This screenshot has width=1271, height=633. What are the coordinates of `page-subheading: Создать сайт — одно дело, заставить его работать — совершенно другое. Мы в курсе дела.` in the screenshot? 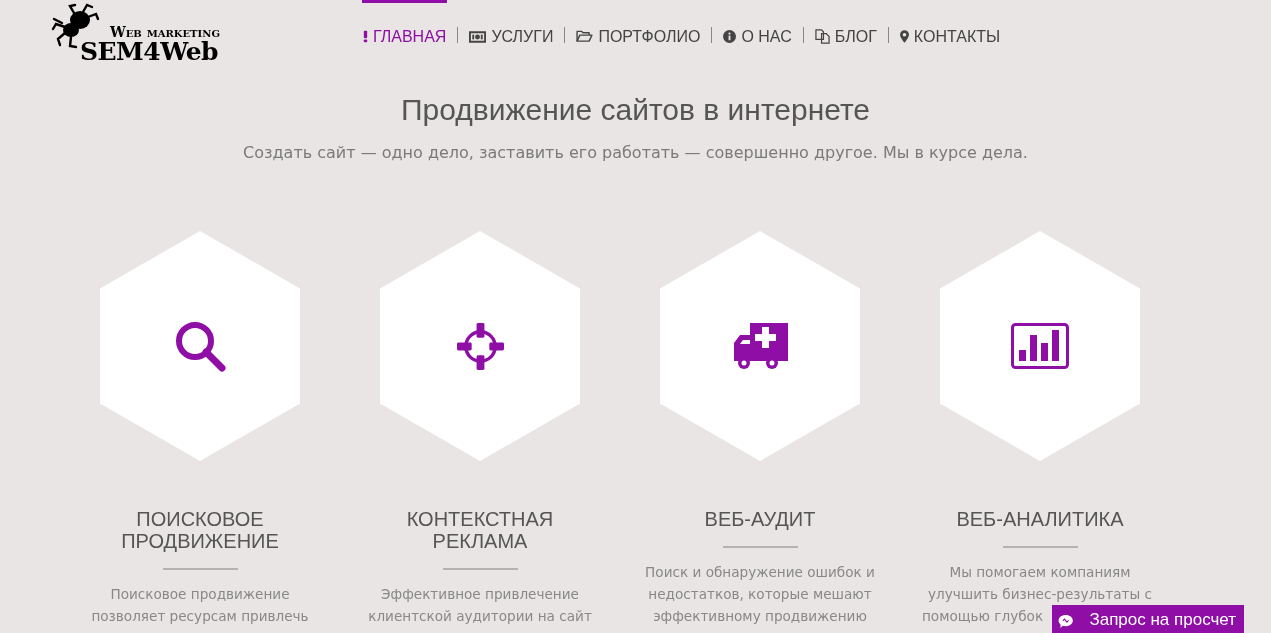 It's located at (635, 153).